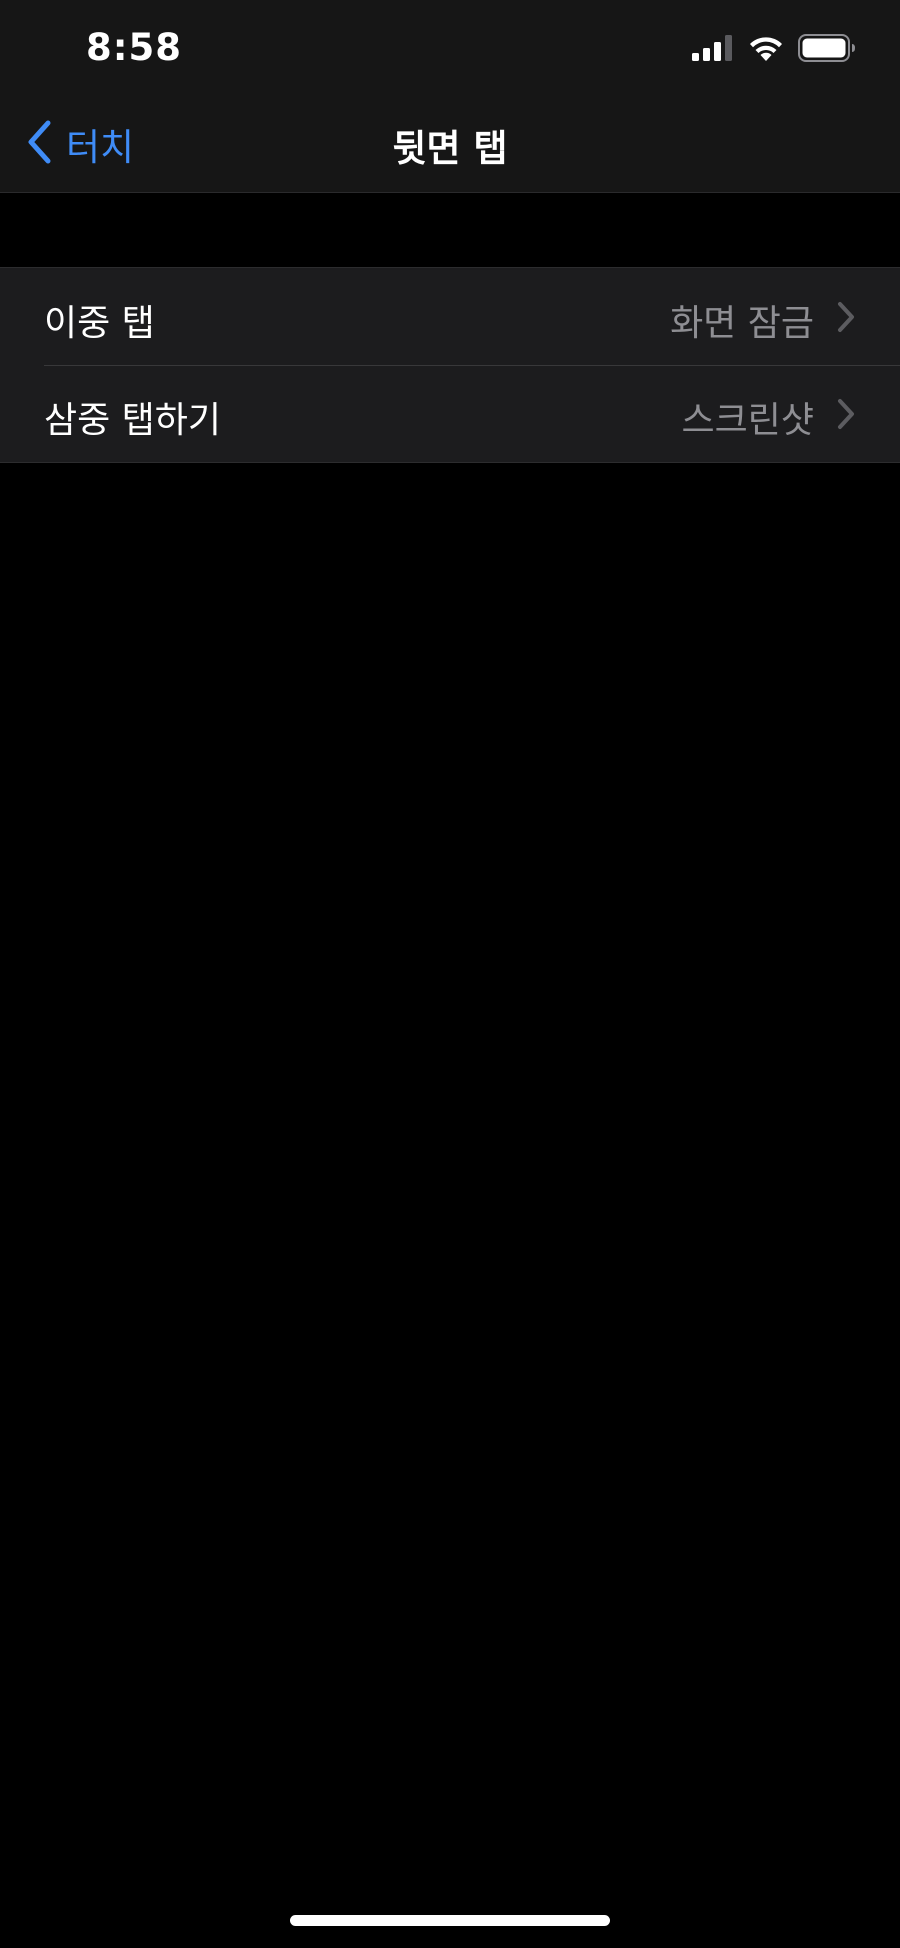  I want to click on status-icons, so click(774, 50).